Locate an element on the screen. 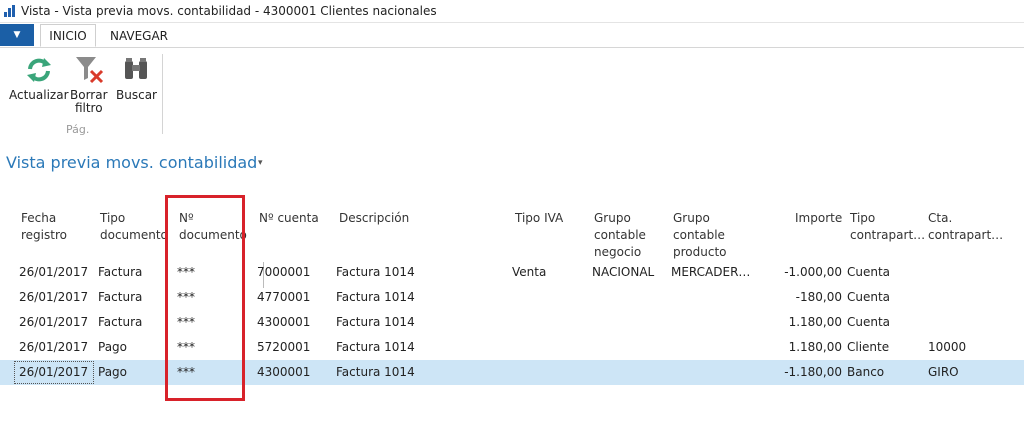 This screenshot has width=1024, height=423. refresh-icon is located at coordinates (39, 70).